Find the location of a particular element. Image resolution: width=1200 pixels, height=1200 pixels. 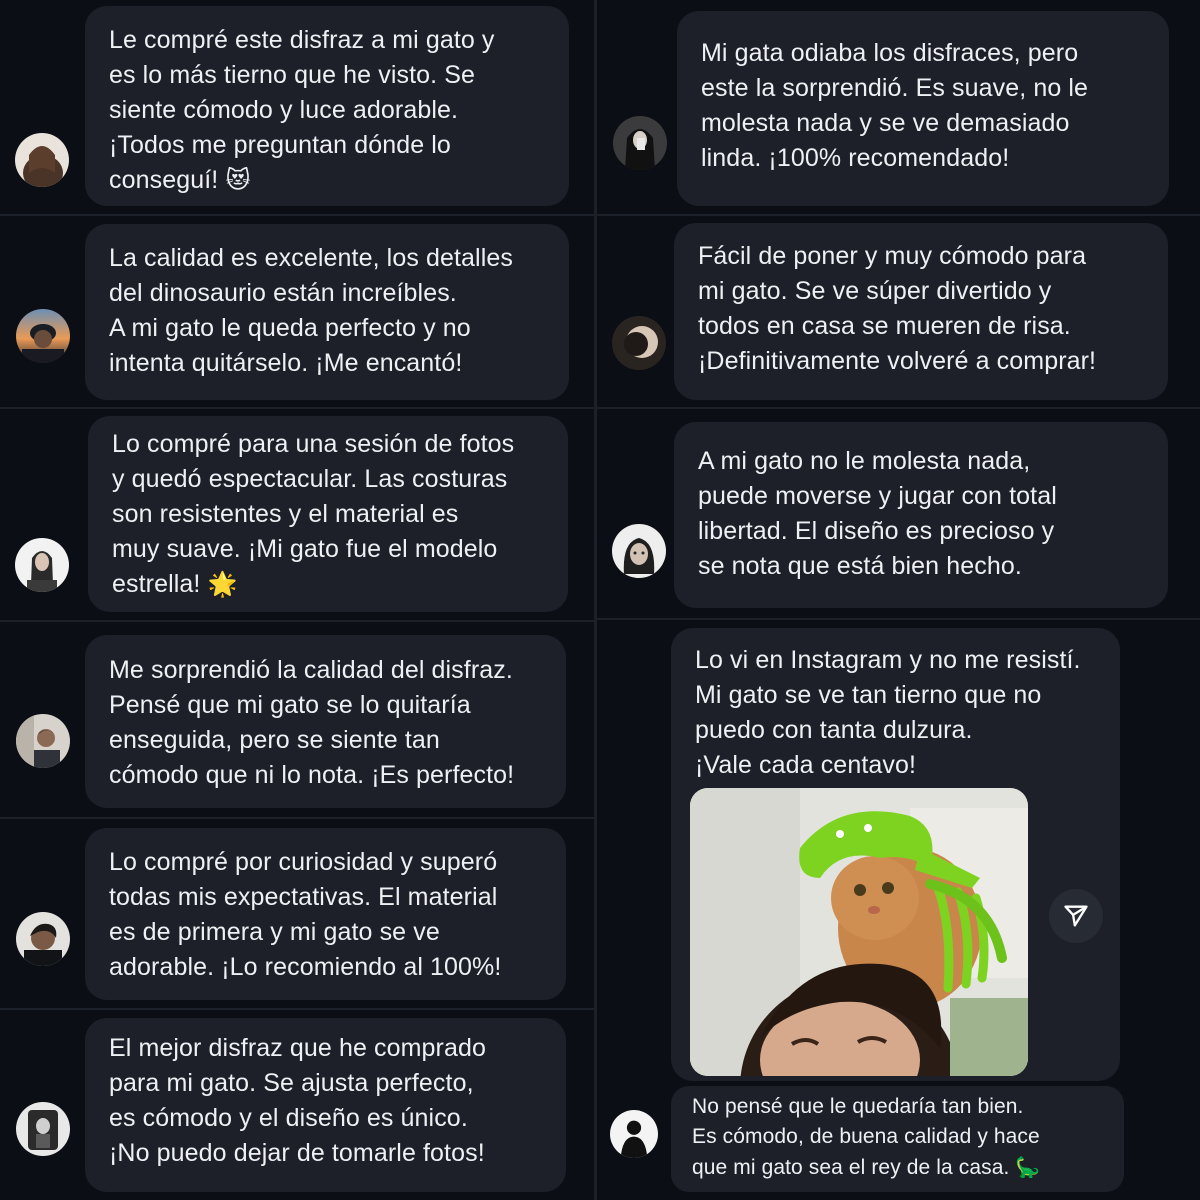

cat-dinosaur-costume-photo is located at coordinates (859, 932).